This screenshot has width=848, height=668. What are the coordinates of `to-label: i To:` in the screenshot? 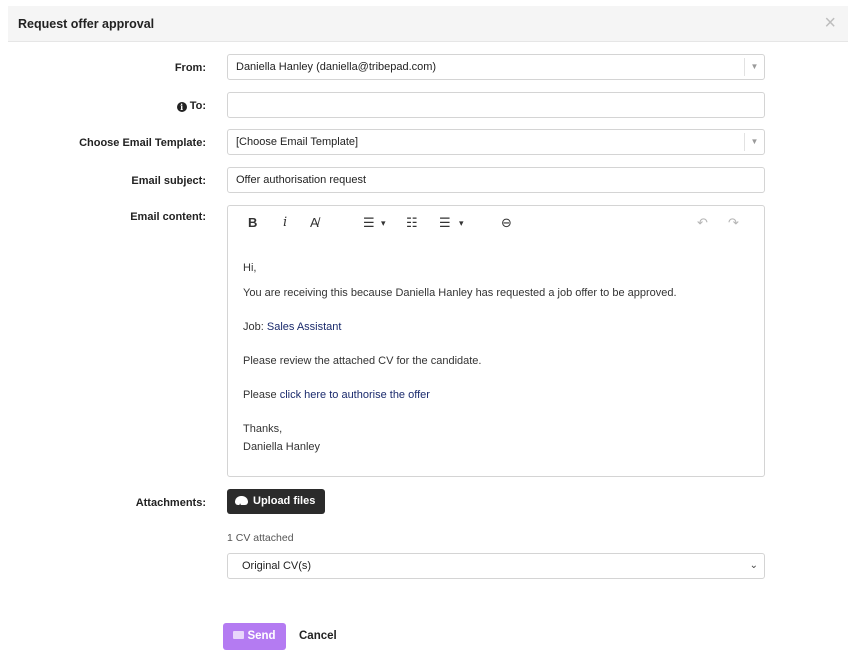 It's located at (191, 106).